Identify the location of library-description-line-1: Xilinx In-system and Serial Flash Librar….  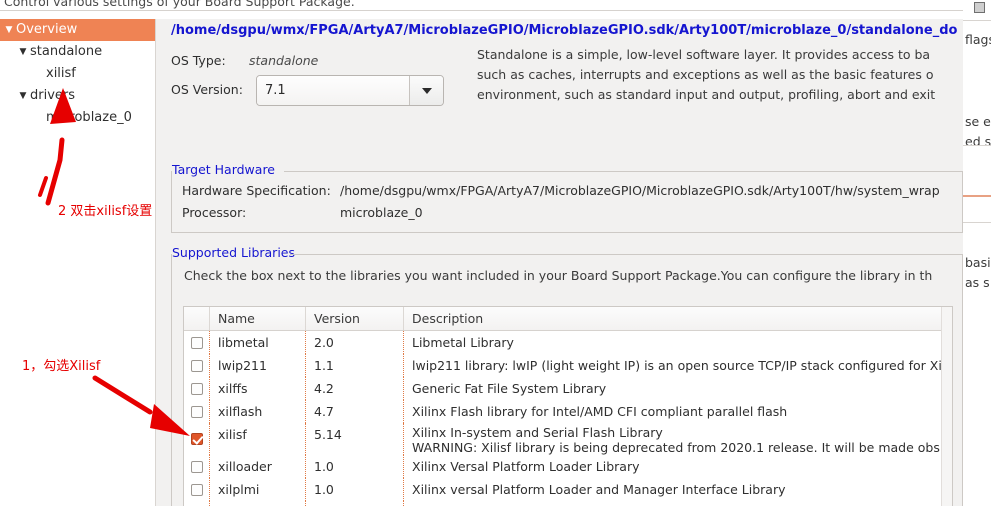
(537, 432).